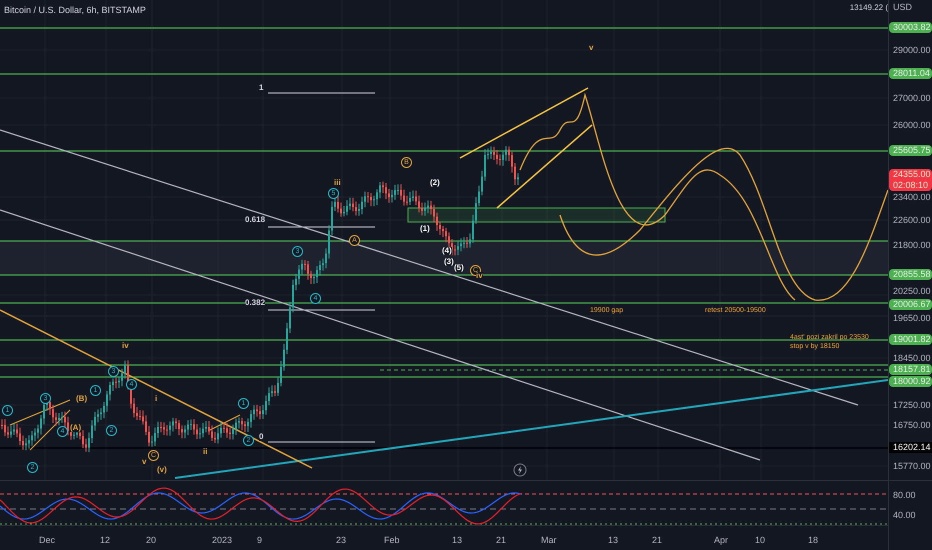  I want to click on time-axis-label: Mar, so click(548, 540).